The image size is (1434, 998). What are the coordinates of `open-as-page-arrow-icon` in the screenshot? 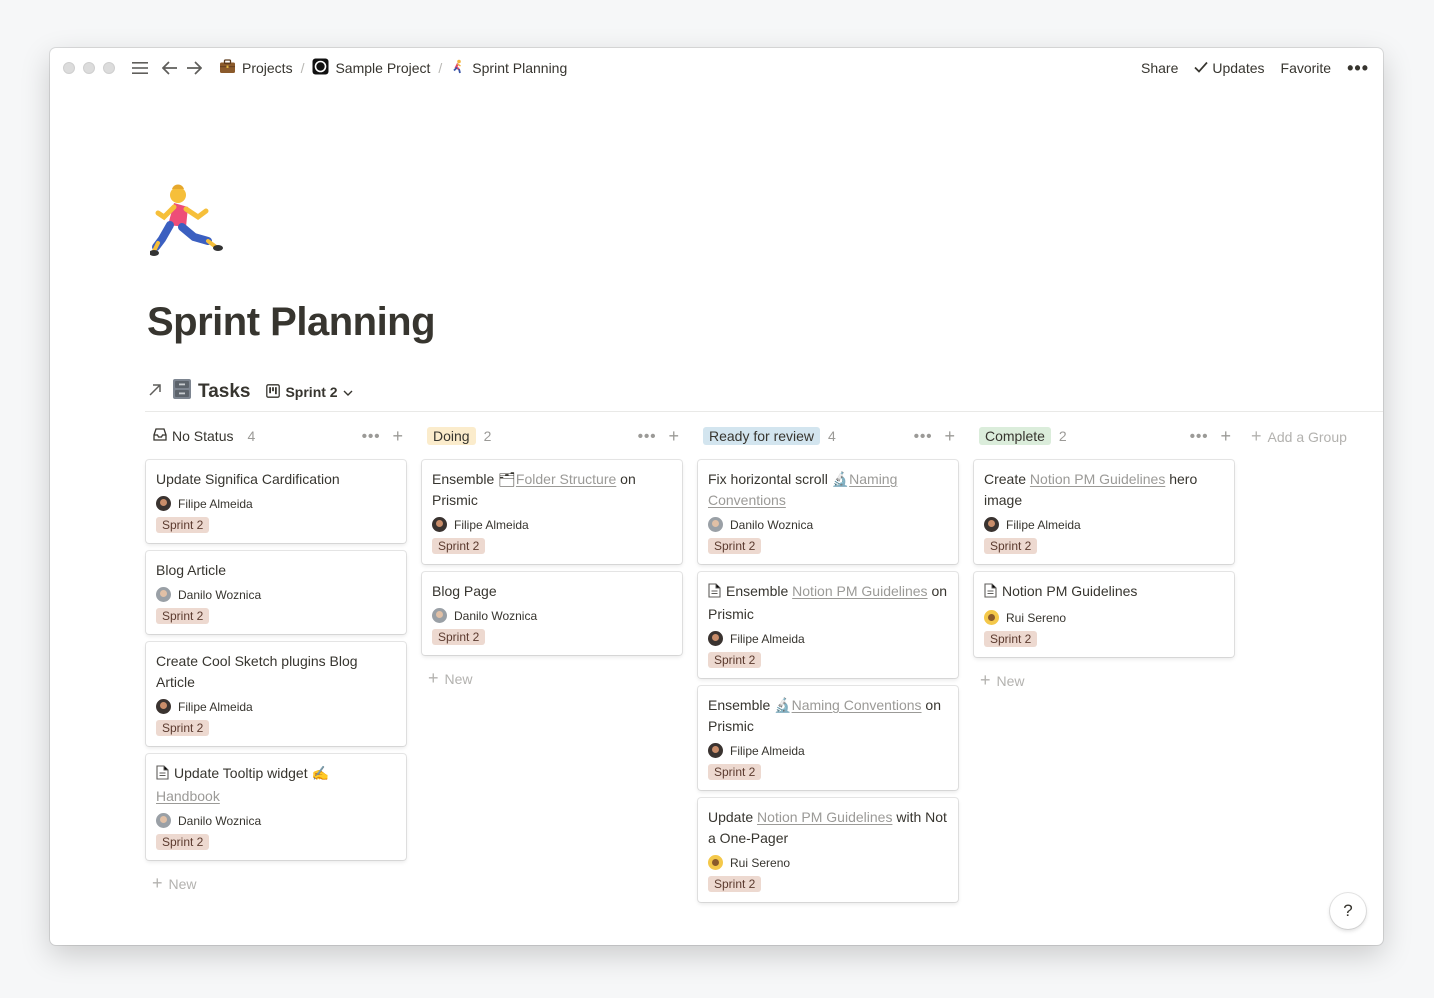 It's located at (156, 392).